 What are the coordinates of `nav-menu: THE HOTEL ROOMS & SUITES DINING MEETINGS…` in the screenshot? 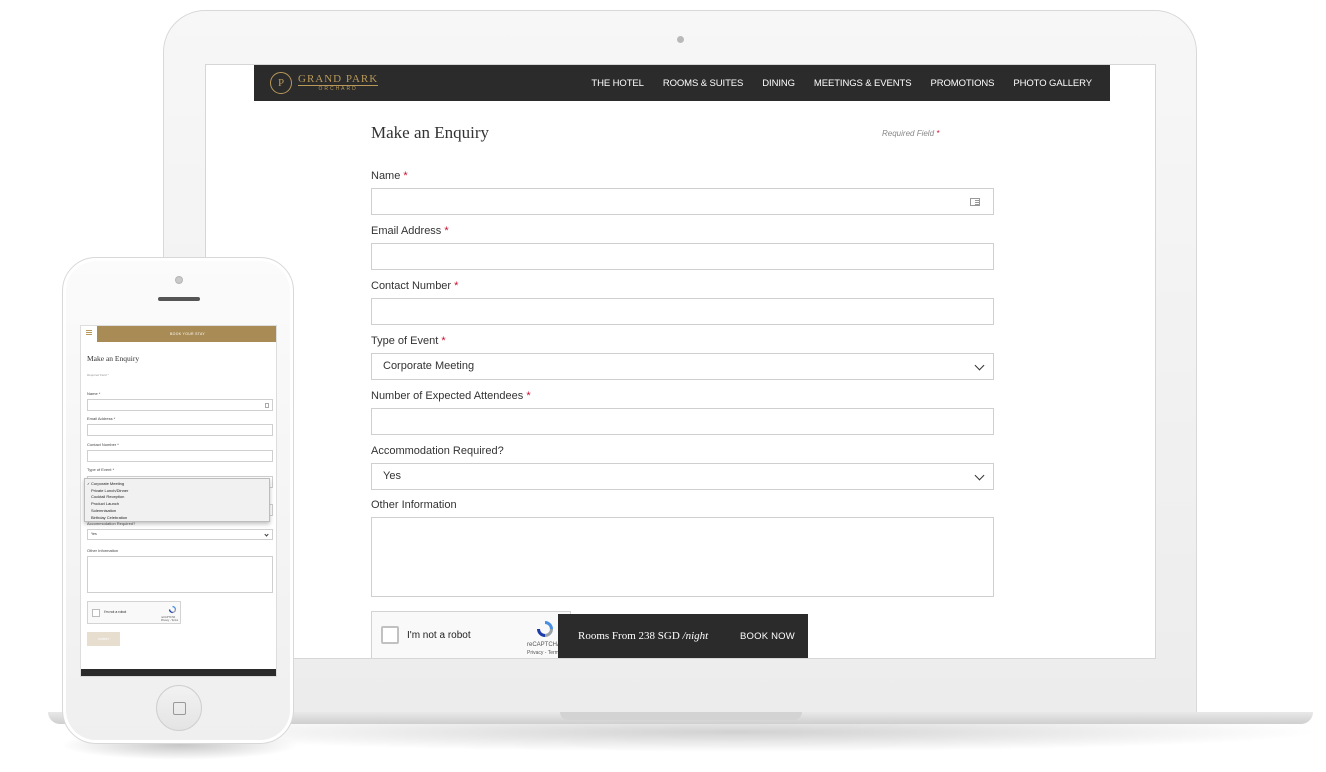 It's located at (841, 83).